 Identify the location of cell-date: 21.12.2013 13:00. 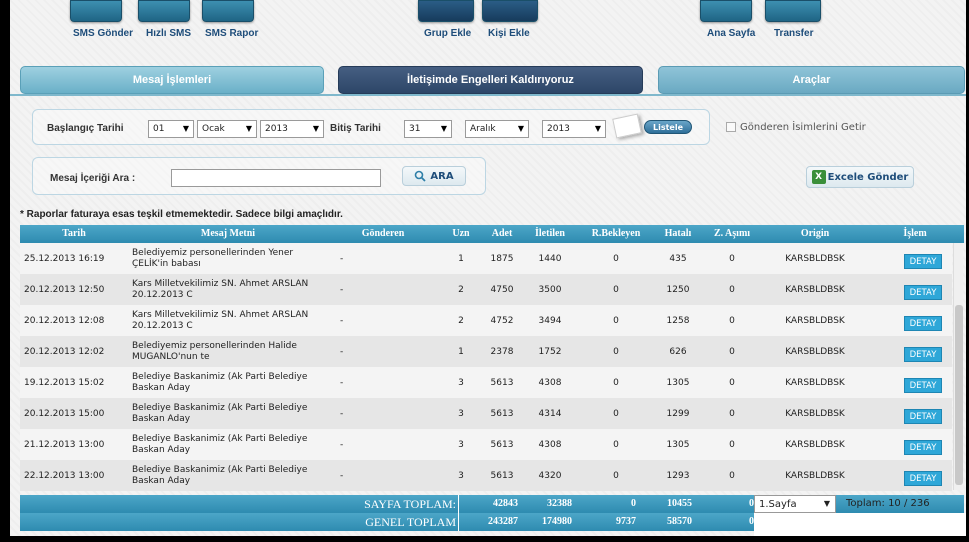
(64, 444).